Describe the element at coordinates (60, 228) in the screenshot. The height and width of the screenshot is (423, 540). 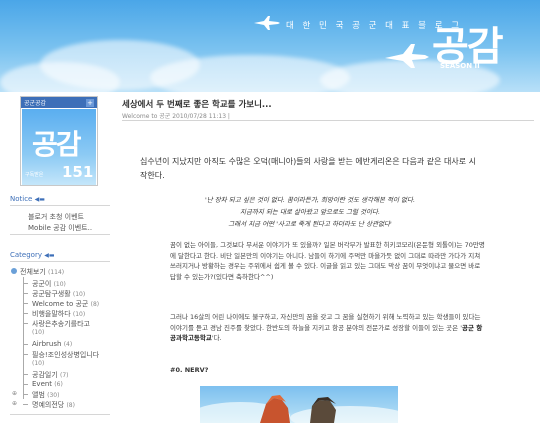
I see `notice-item: Mobile 공감 이벤트..` at that location.